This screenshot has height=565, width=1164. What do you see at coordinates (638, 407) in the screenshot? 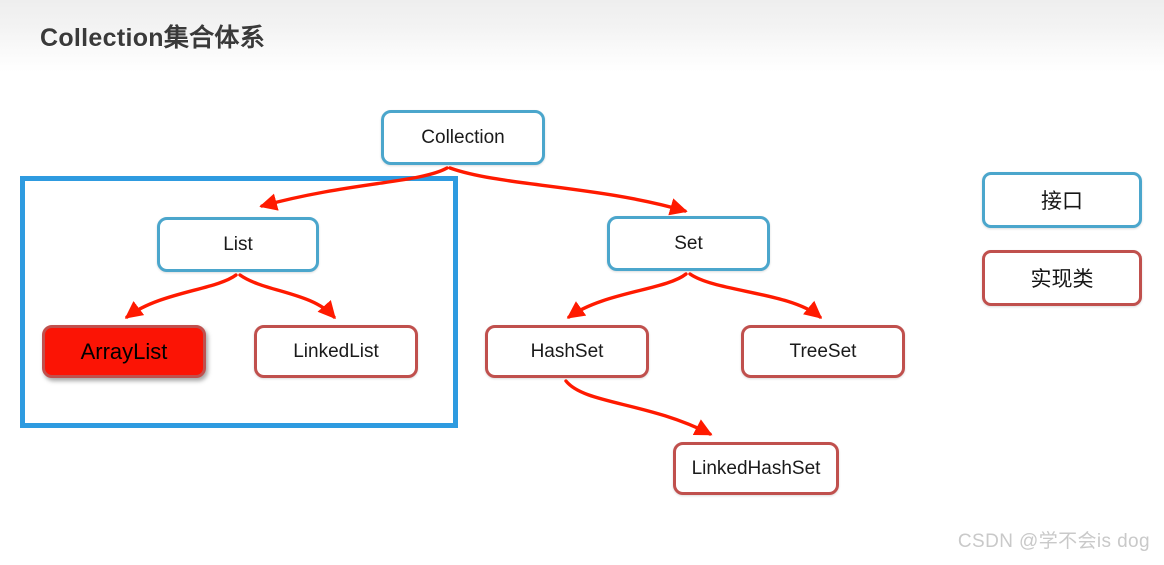
I see `edge-hashset-linkedhashset` at bounding box center [638, 407].